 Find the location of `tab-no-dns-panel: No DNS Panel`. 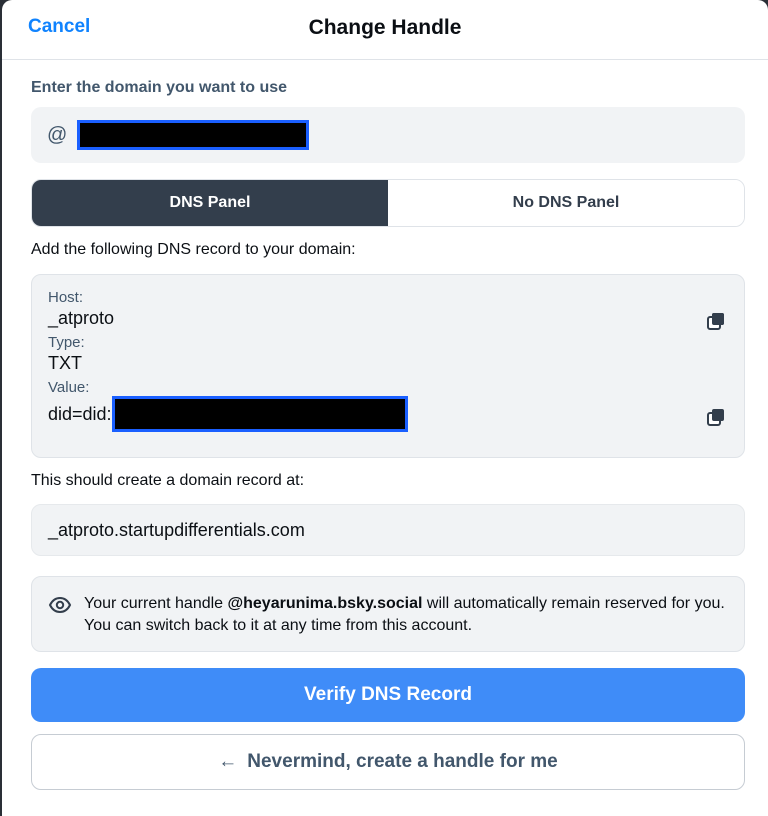

tab-no-dns-panel: No DNS Panel is located at coordinates (566, 203).